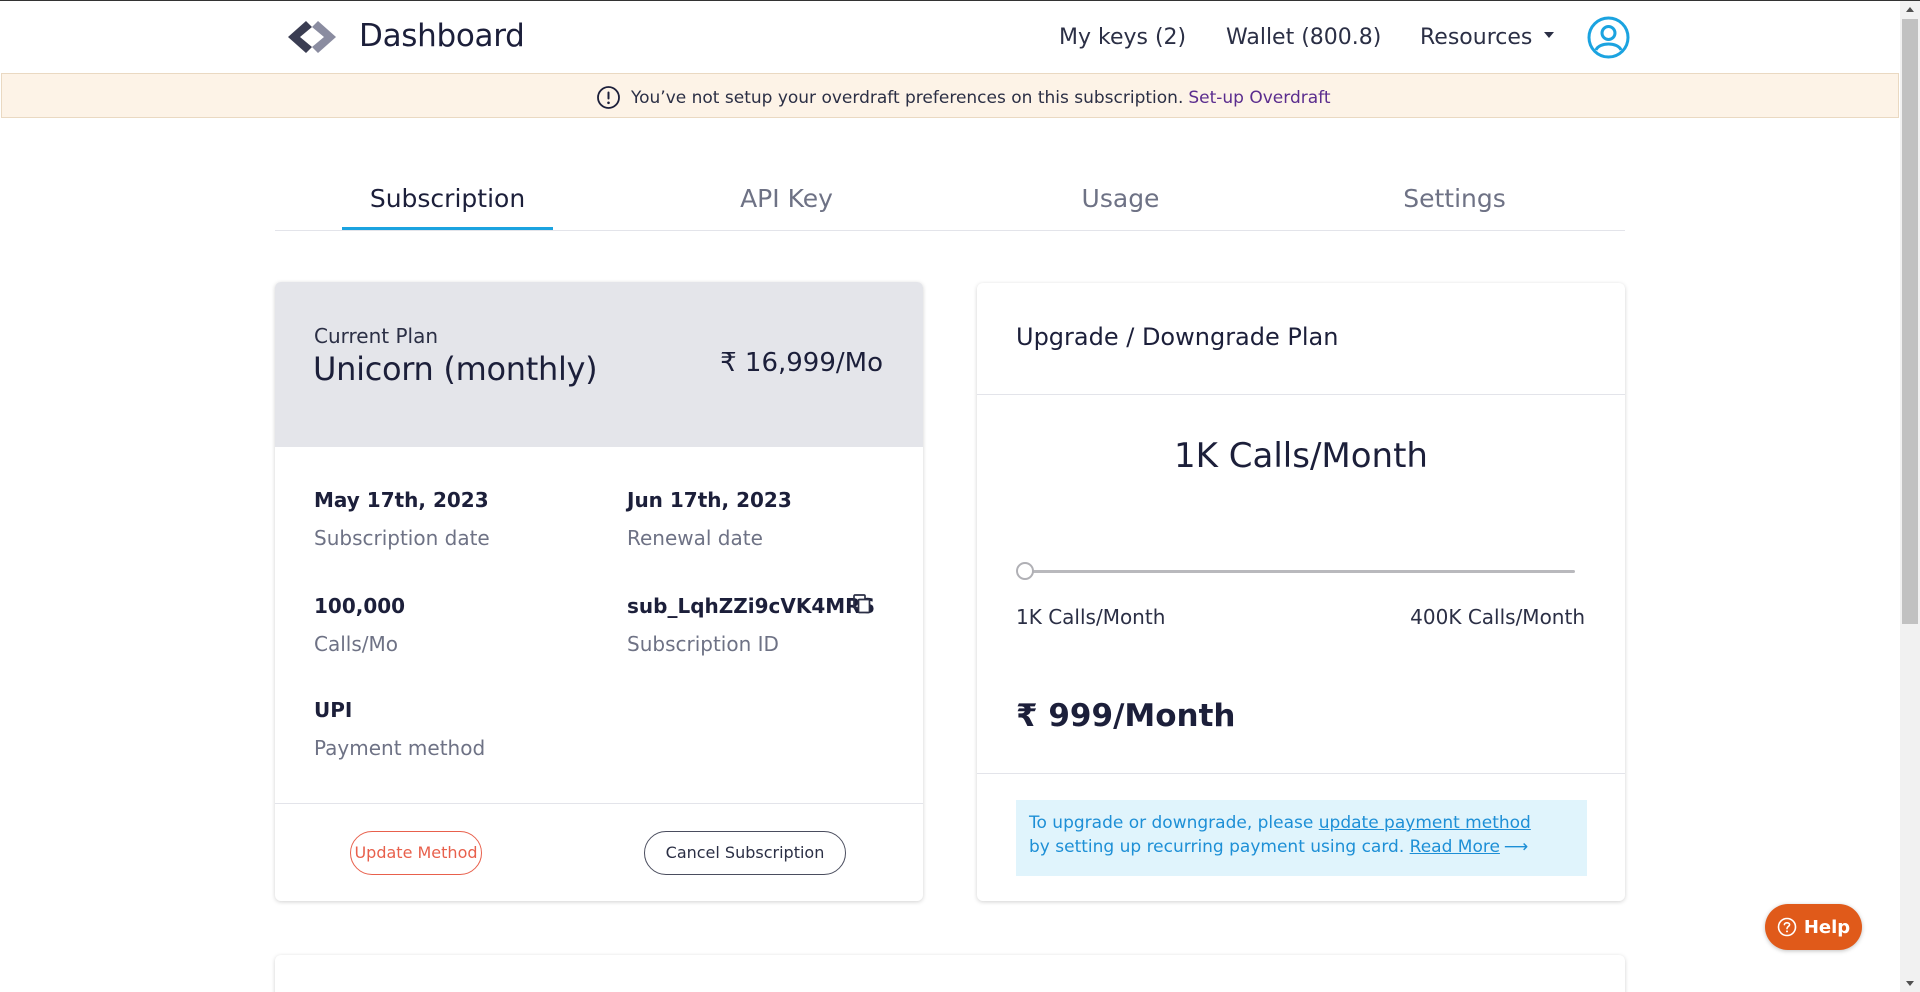  Describe the element at coordinates (1787, 927) in the screenshot. I see `question-circle-icon` at that location.